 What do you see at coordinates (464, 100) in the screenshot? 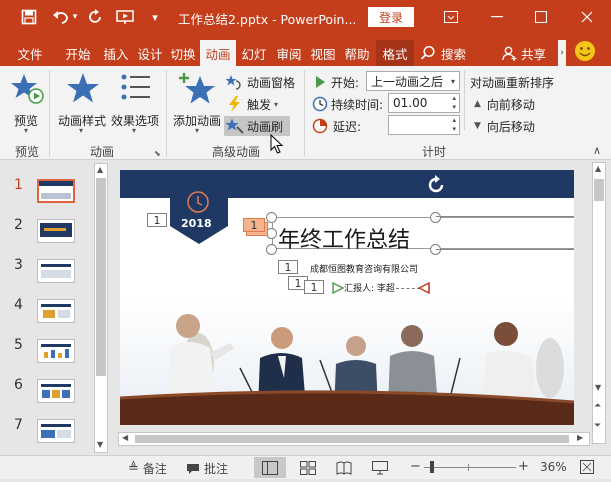
I see `timing-separator` at bounding box center [464, 100].